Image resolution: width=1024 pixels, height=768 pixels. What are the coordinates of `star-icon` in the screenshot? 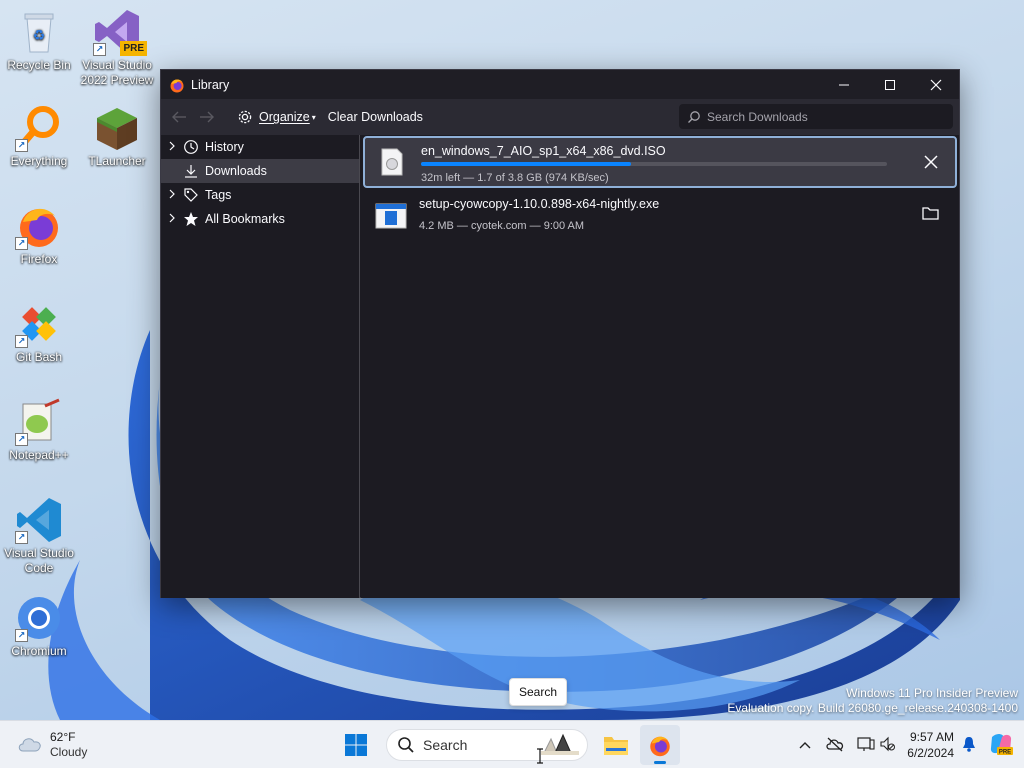 It's located at (192, 219).